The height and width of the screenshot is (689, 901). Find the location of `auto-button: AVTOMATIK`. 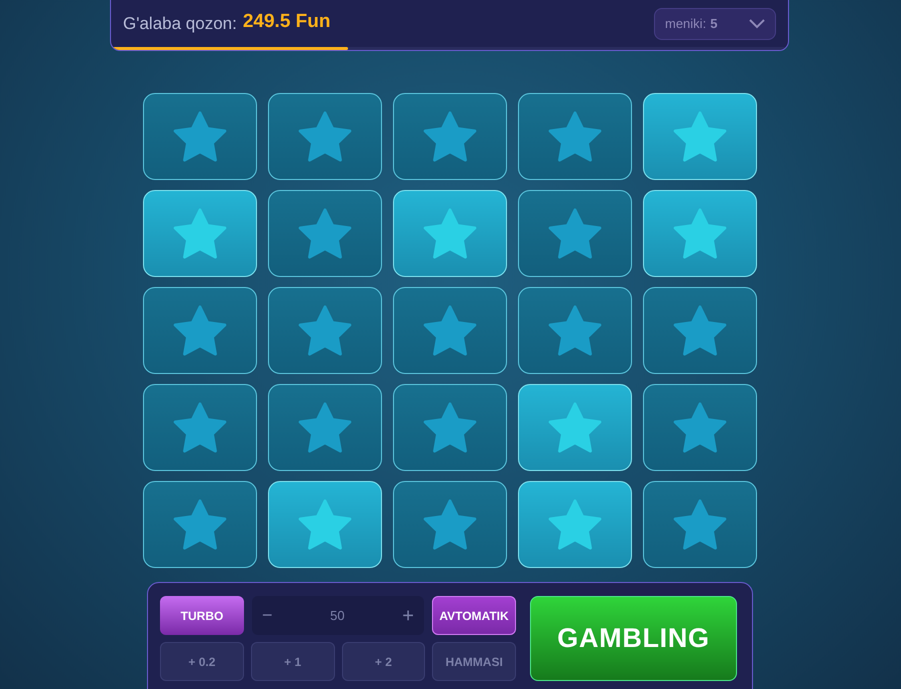

auto-button: AVTOMATIK is located at coordinates (474, 615).